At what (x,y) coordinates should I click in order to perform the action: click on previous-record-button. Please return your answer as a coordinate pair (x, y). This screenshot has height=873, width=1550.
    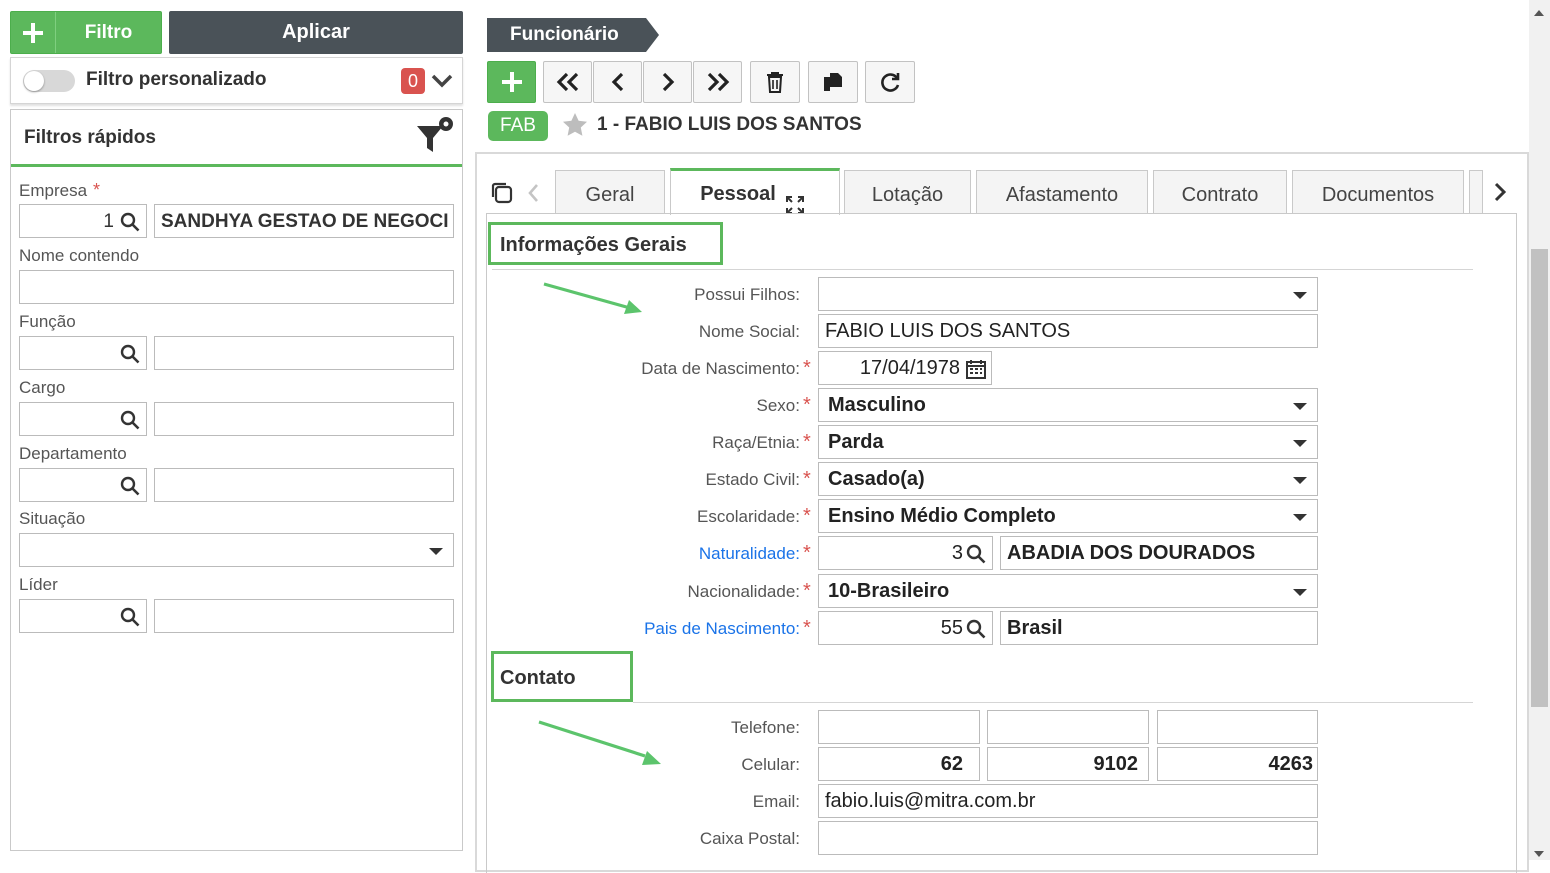
    Looking at the image, I should click on (617, 82).